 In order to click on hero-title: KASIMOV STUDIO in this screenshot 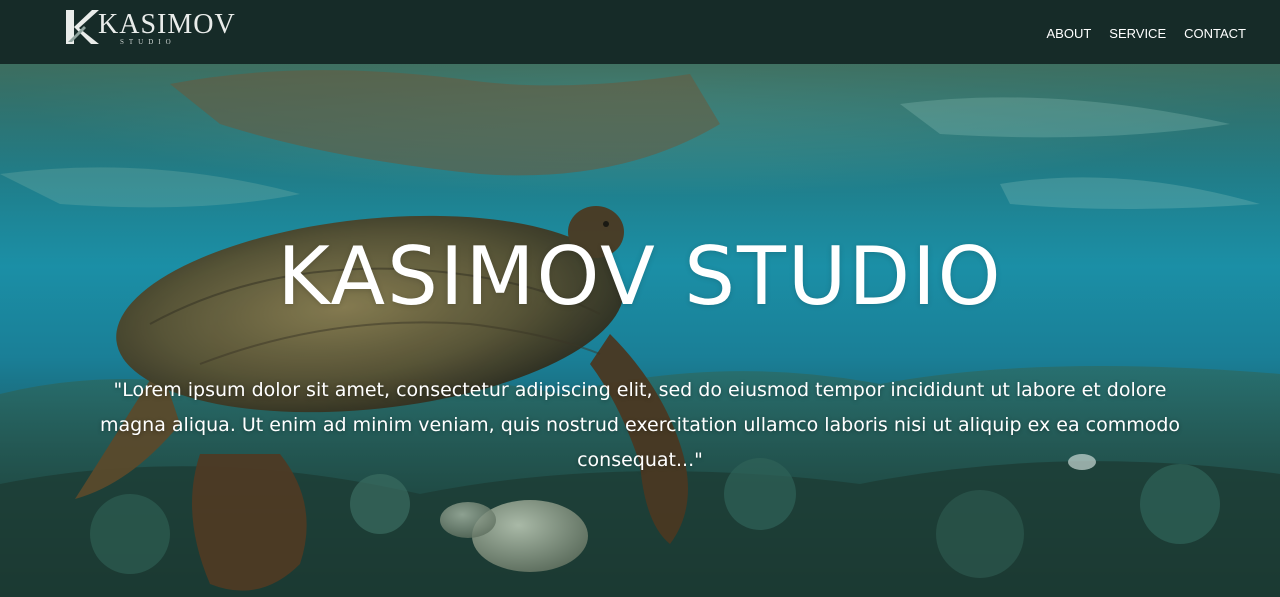, I will do `click(640, 276)`.